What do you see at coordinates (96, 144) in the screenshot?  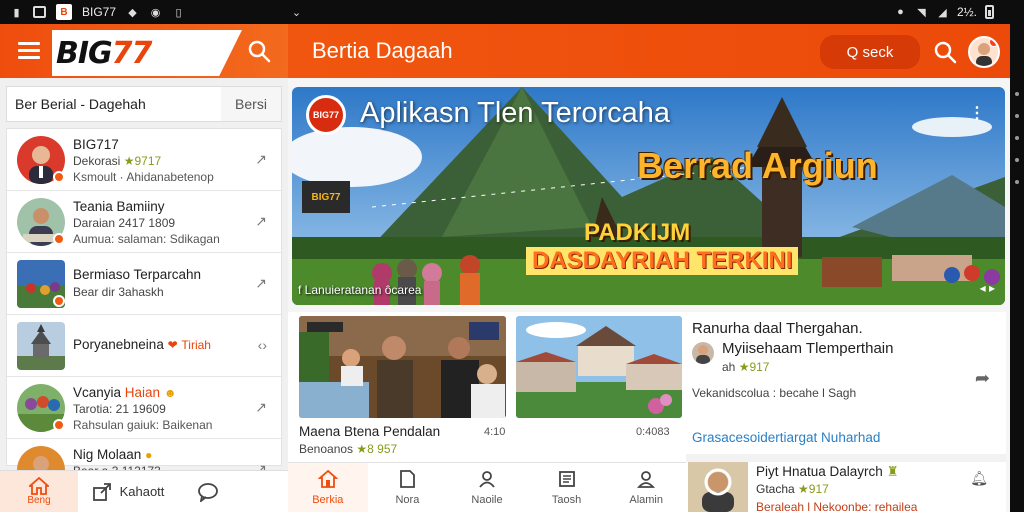 I see `list-item-title: BIG717` at bounding box center [96, 144].